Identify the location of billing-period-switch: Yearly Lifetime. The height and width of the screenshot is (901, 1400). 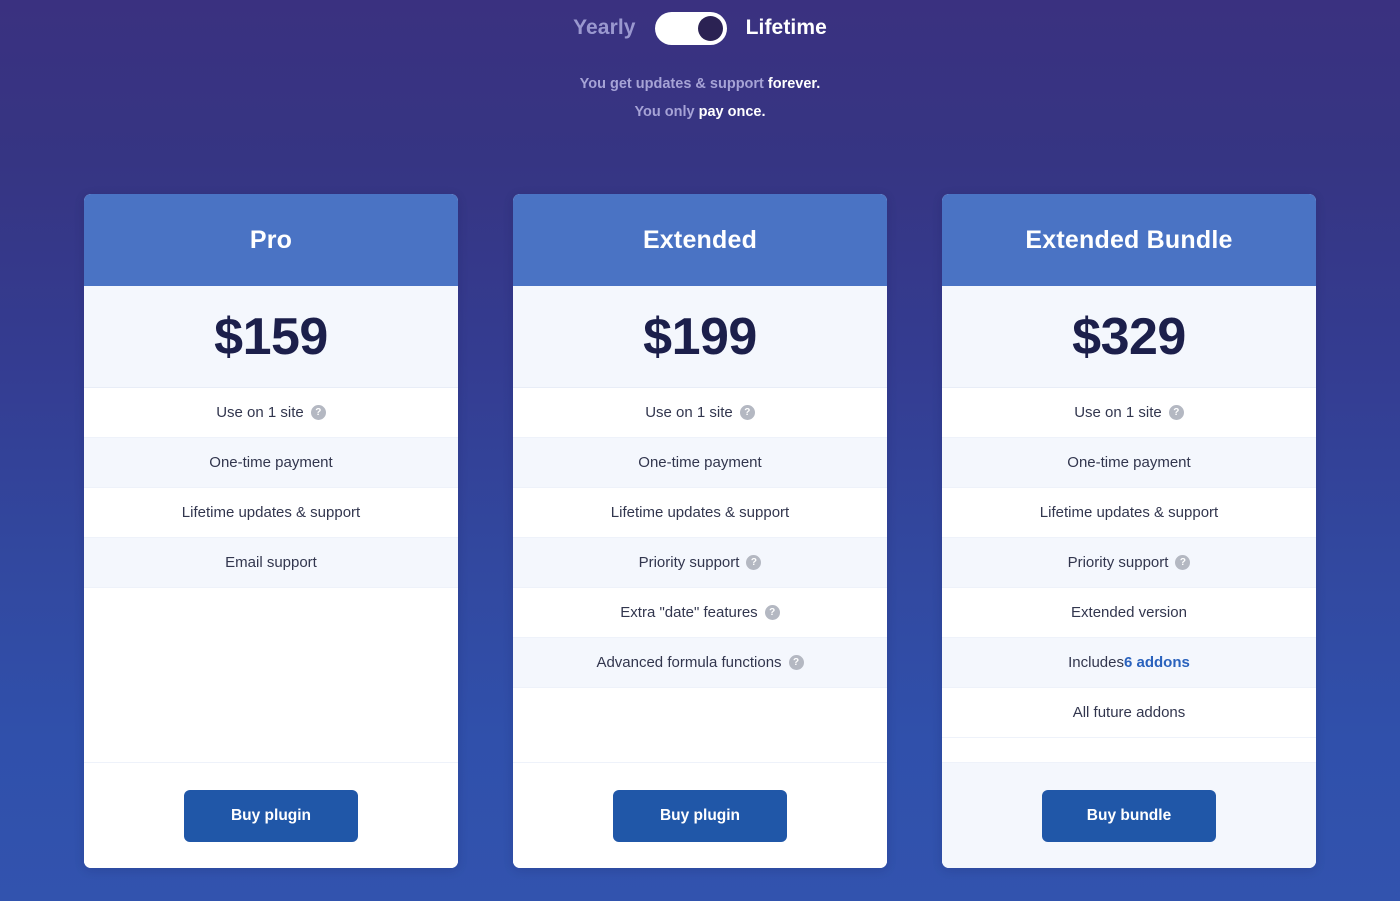
(700, 24).